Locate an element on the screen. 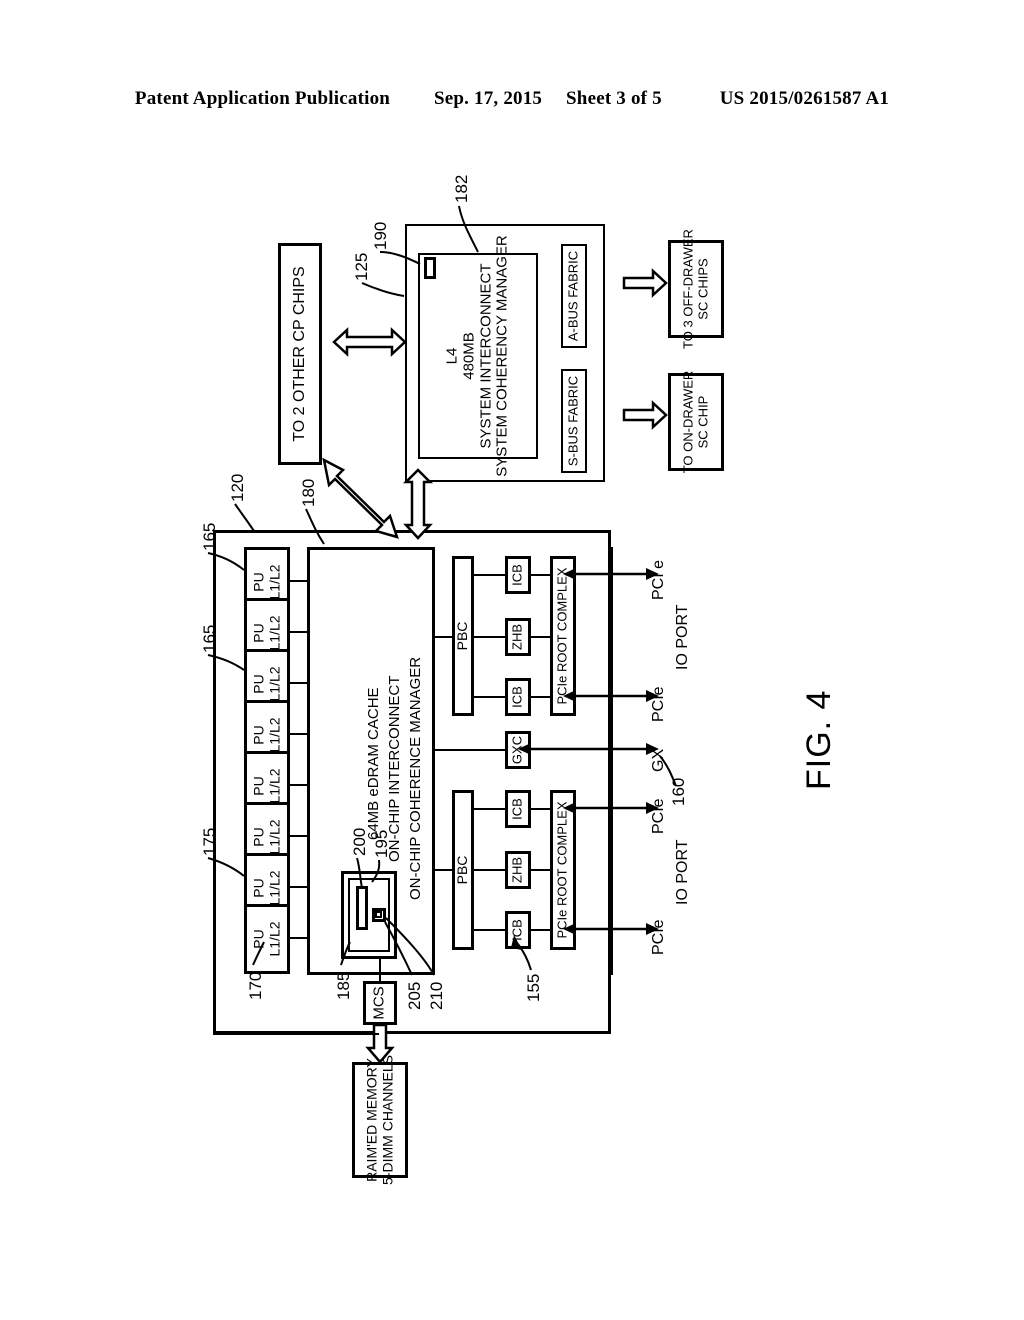 Image resolution: width=1024 pixels, height=1320 pixels. ref-200: 200 is located at coordinates (359, 841).